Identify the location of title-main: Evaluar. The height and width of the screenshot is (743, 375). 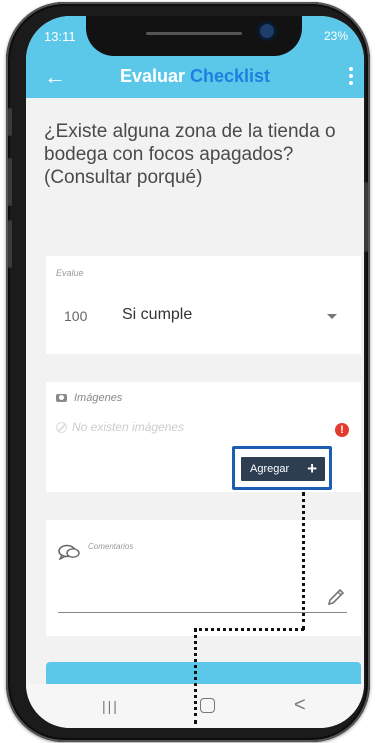
(152, 76).